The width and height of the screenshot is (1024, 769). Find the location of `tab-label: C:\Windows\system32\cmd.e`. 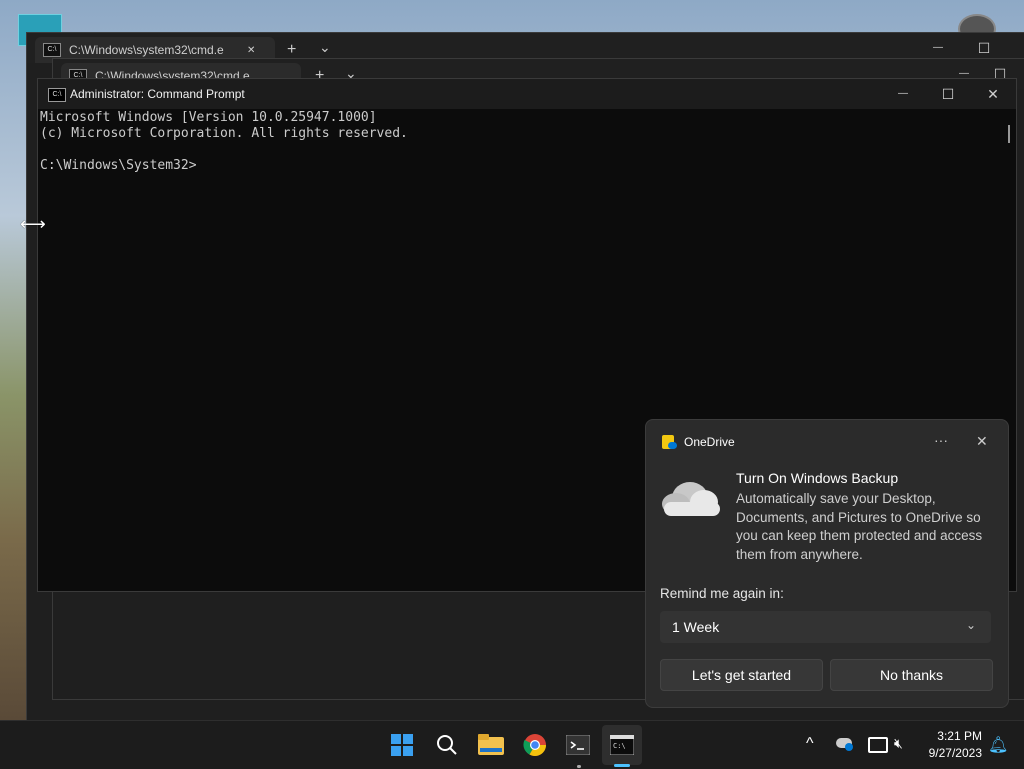

tab-label: C:\Windows\system32\cmd.e is located at coordinates (146, 50).